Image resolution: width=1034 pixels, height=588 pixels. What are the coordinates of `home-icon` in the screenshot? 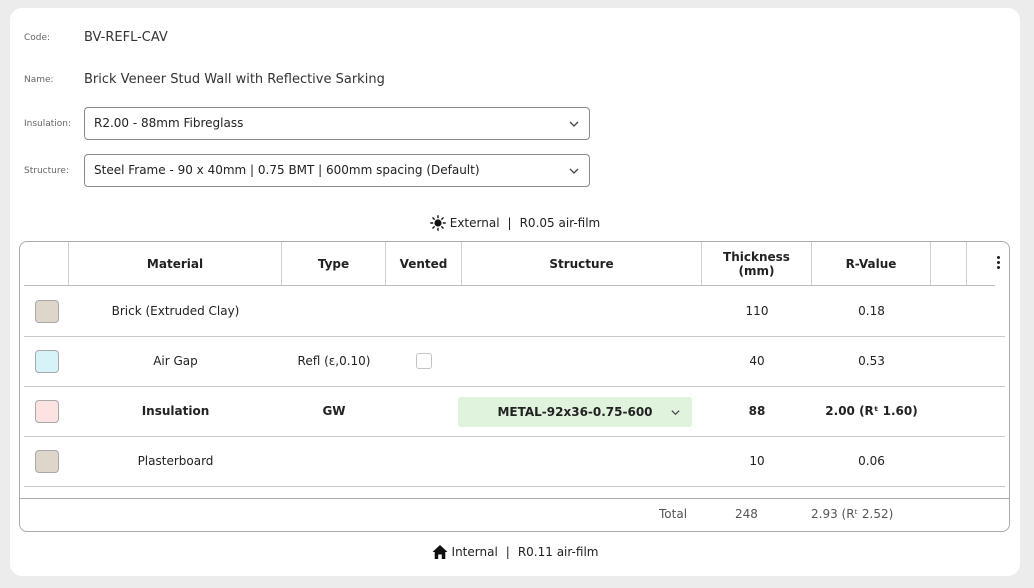 It's located at (440, 552).